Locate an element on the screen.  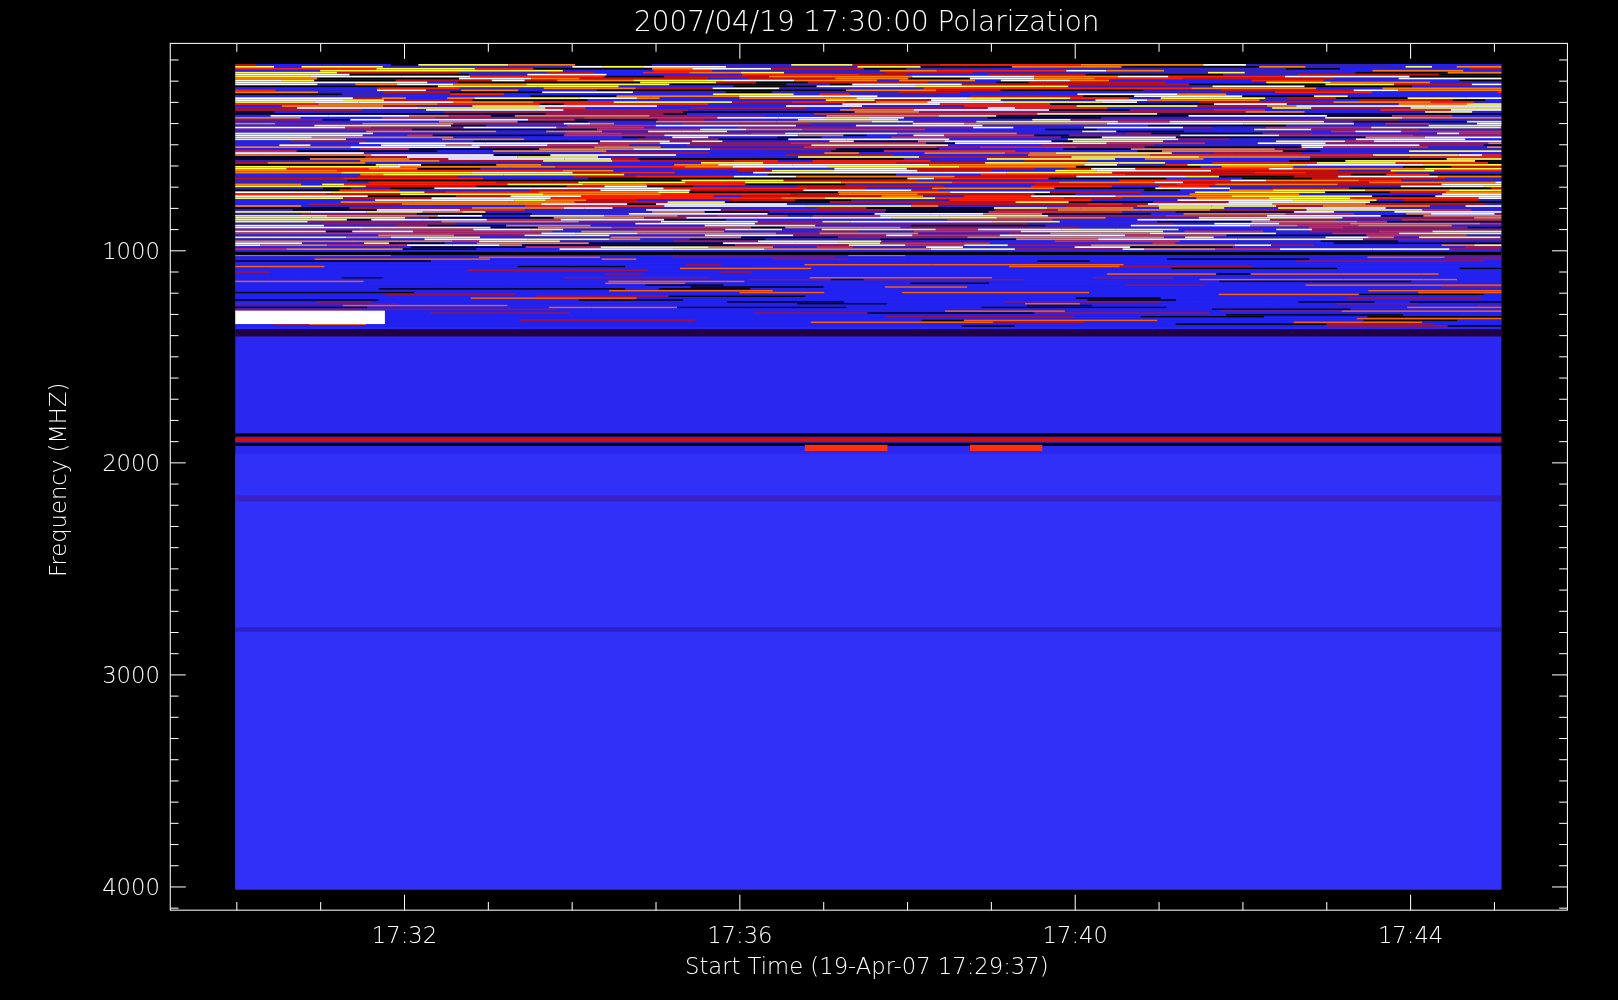
x-tick-label: 17:44 is located at coordinates (1410, 935).